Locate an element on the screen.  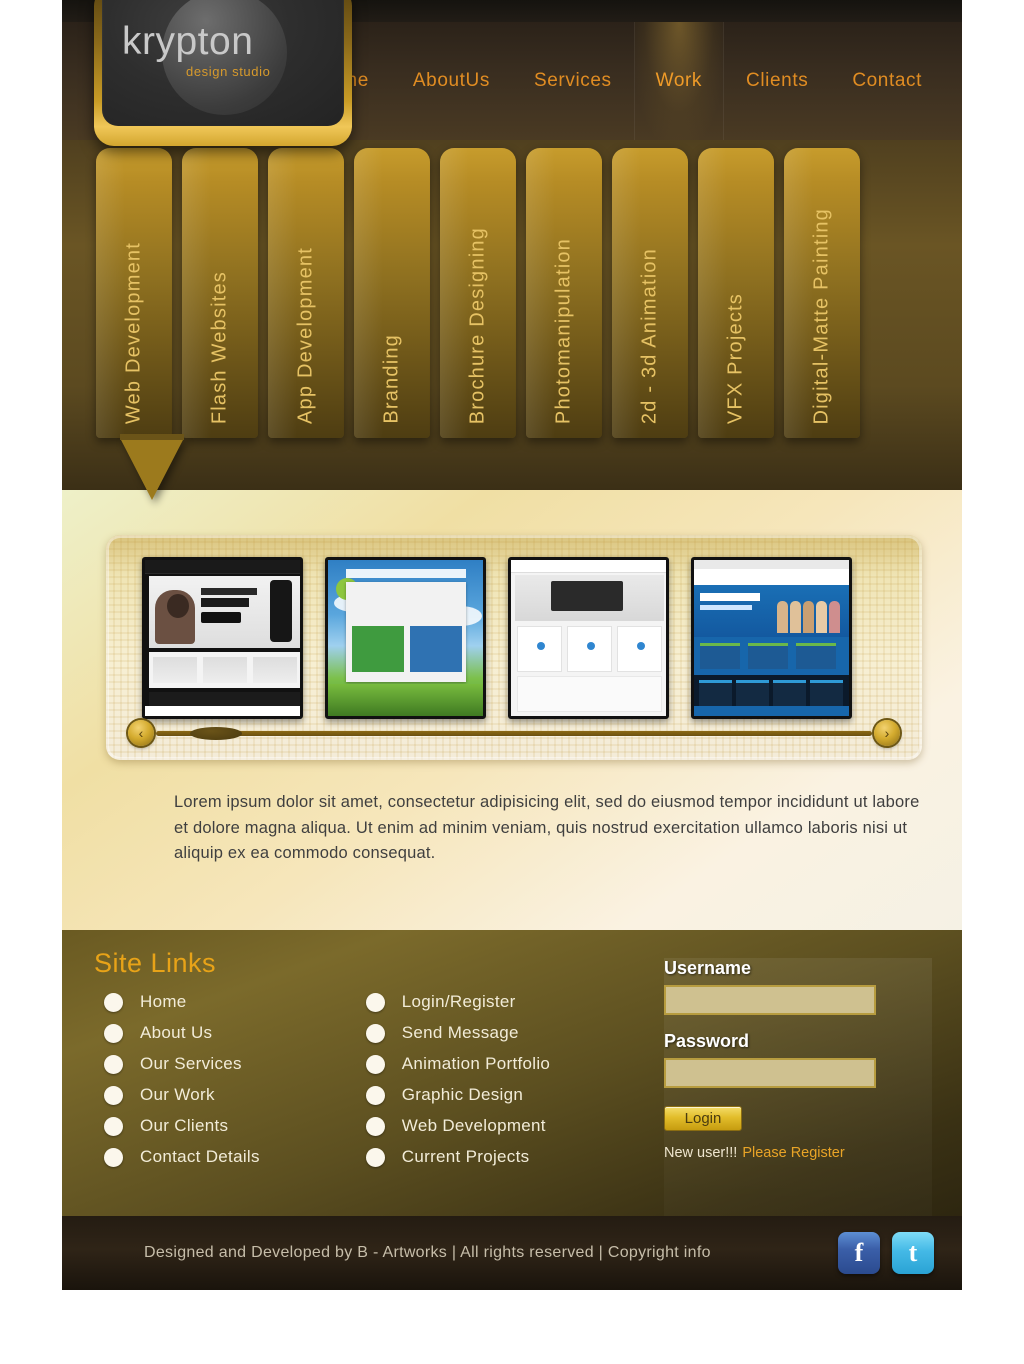
nav-item-label: Services is located at coordinates (572, 80).